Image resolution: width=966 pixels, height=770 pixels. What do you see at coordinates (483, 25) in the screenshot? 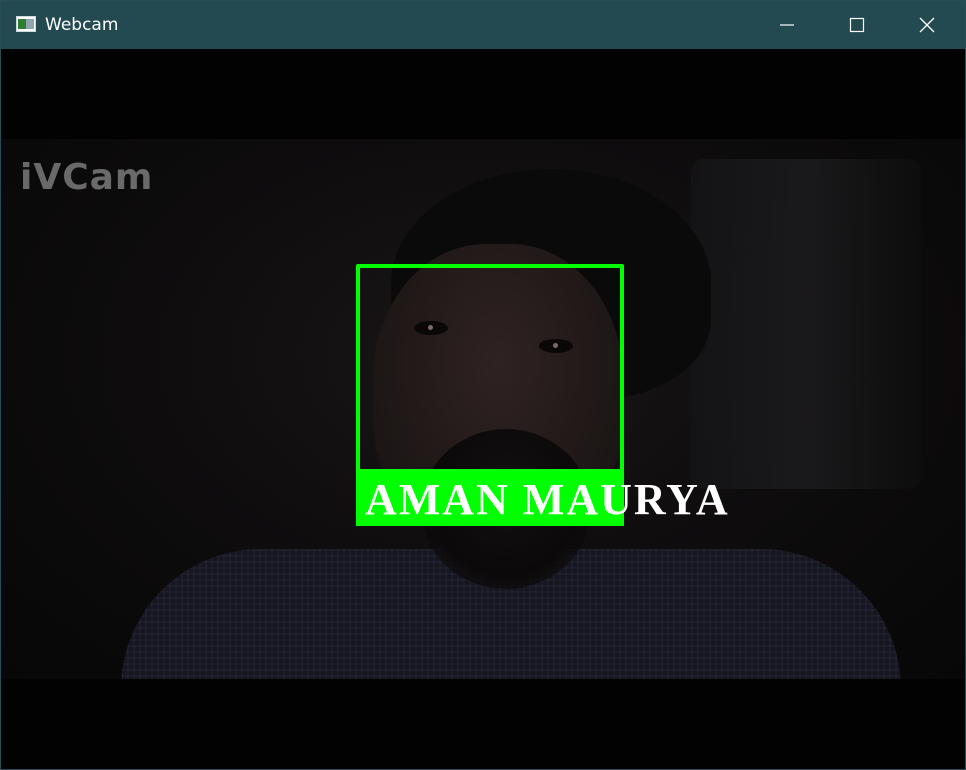
I see `title-bar: Webcam` at bounding box center [483, 25].